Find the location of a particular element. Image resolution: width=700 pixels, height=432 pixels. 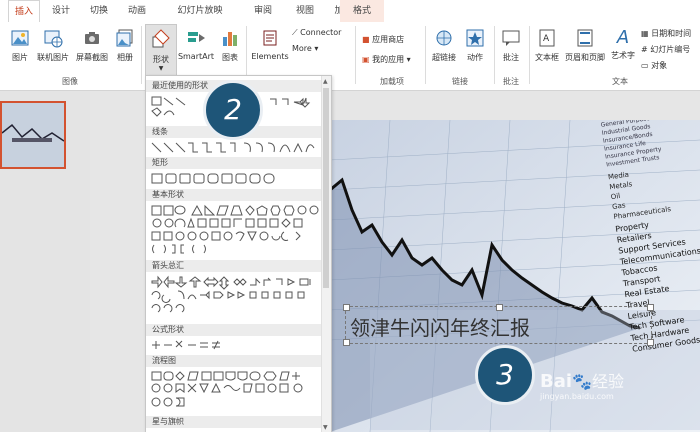

my-apps-label: 我的应用 is located at coordinates (388, 59).